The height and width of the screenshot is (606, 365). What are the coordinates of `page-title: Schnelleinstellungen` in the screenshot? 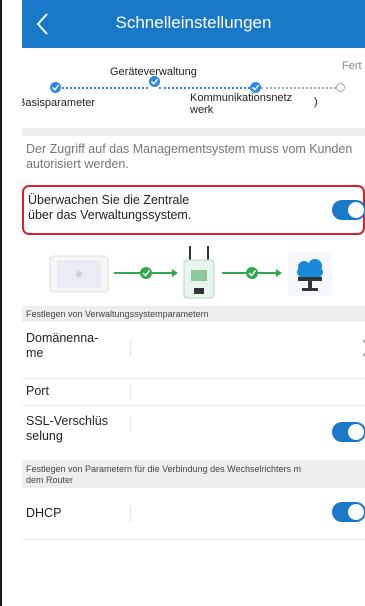 It's located at (193, 22).